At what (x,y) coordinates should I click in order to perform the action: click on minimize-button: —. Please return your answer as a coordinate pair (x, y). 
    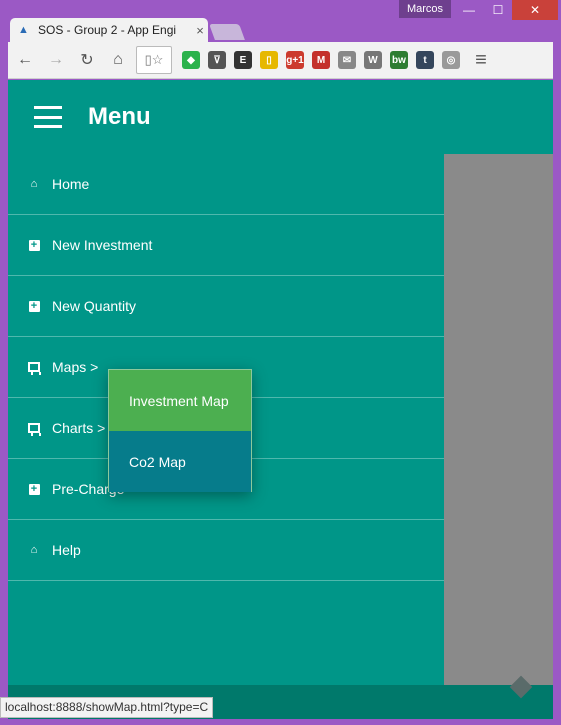
    Looking at the image, I should click on (469, 10).